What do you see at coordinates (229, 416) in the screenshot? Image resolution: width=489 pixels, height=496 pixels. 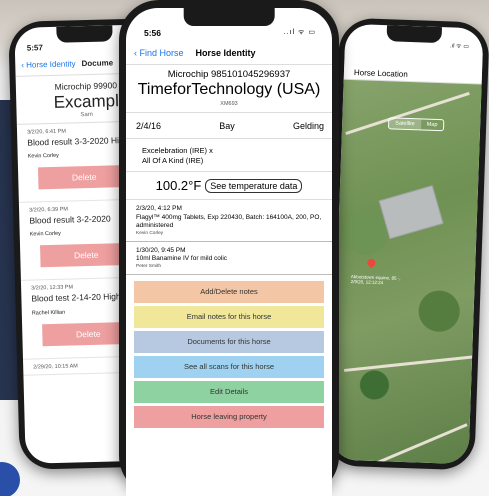 I see `horse-leaving-button: Horse leaving property` at bounding box center [229, 416].